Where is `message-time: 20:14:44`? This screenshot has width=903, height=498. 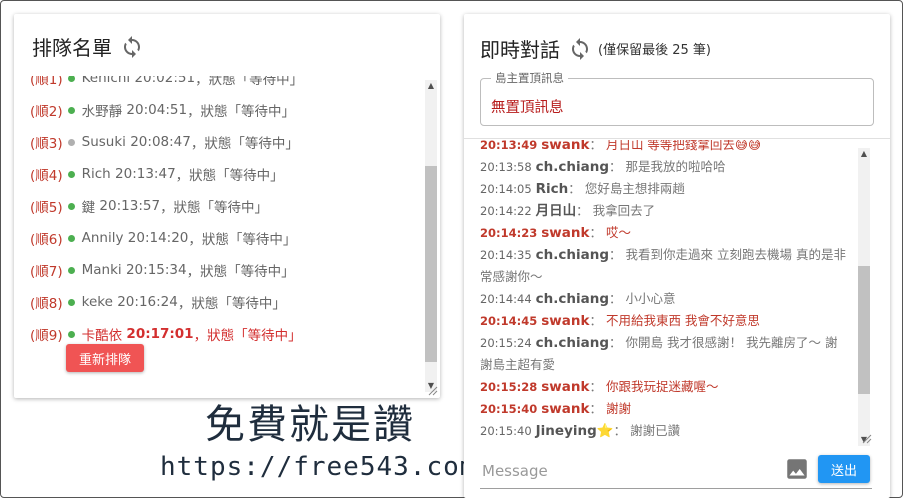 message-time: 20:14:44 is located at coordinates (506, 299).